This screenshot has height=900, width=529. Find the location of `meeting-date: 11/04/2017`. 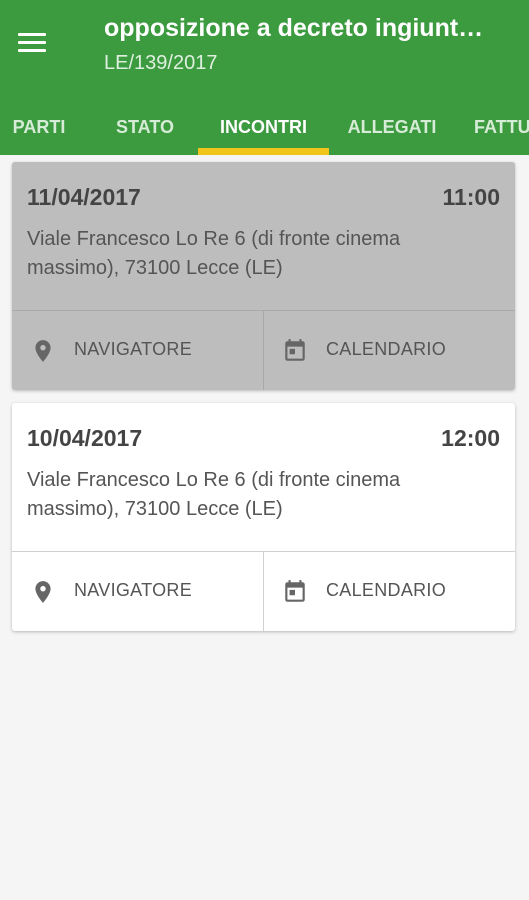

meeting-date: 11/04/2017 is located at coordinates (84, 197).